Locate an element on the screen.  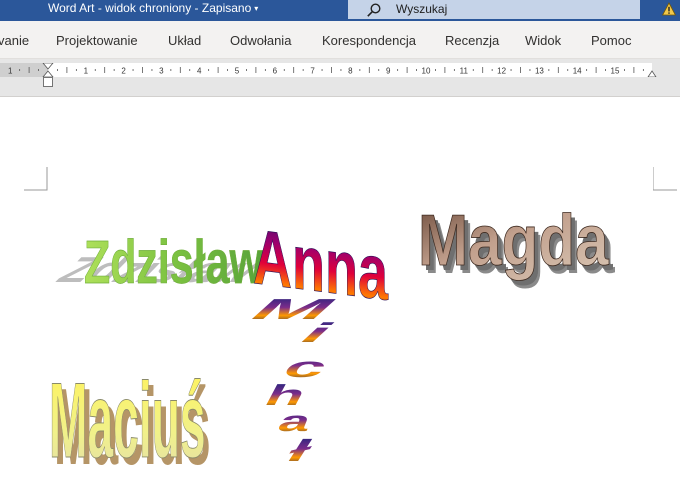
ruler-label: 9 is located at coordinates (388, 71).